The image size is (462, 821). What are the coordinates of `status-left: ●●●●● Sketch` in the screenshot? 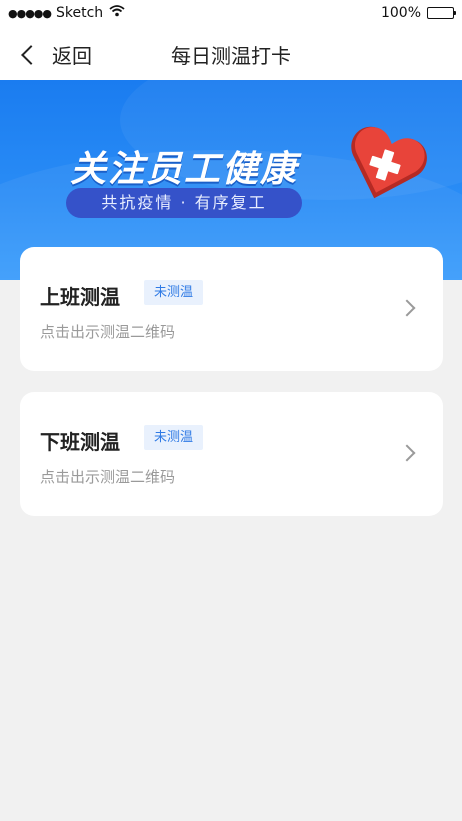 It's located at (66, 13).